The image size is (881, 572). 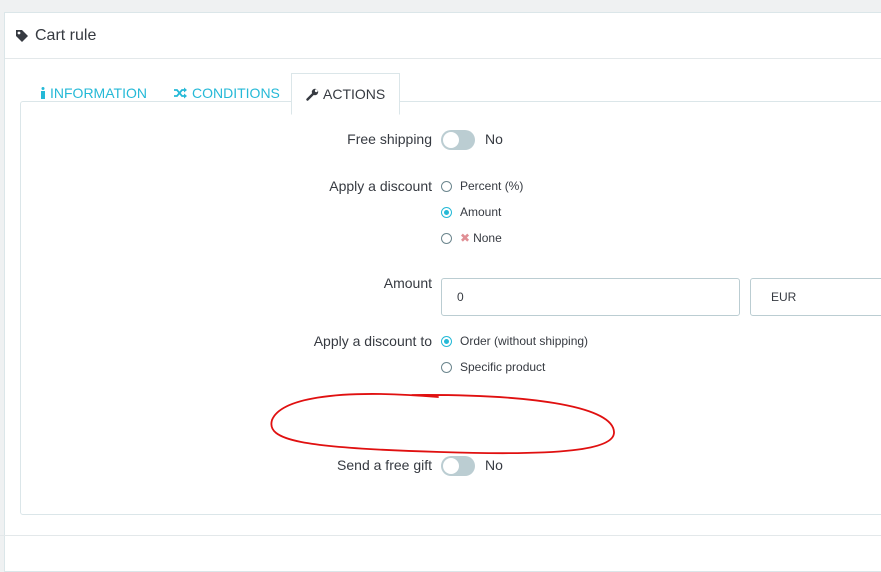 I want to click on panel-header: Cart rule, so click(x=443, y=36).